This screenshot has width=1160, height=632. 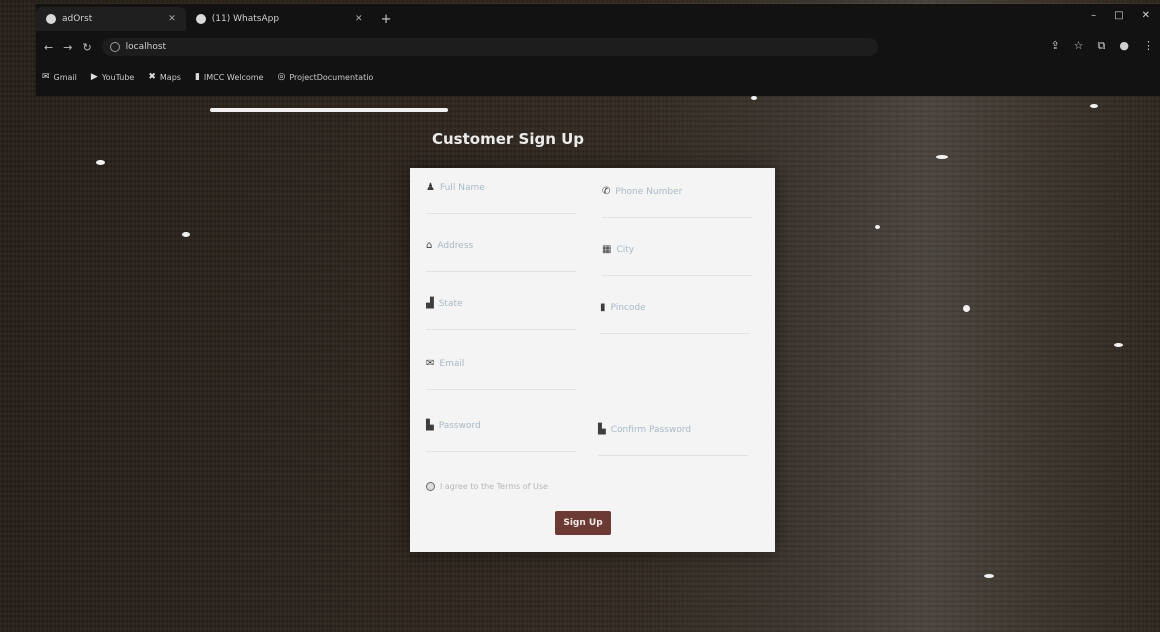 I want to click on back-icon: ←, so click(x=48, y=47).